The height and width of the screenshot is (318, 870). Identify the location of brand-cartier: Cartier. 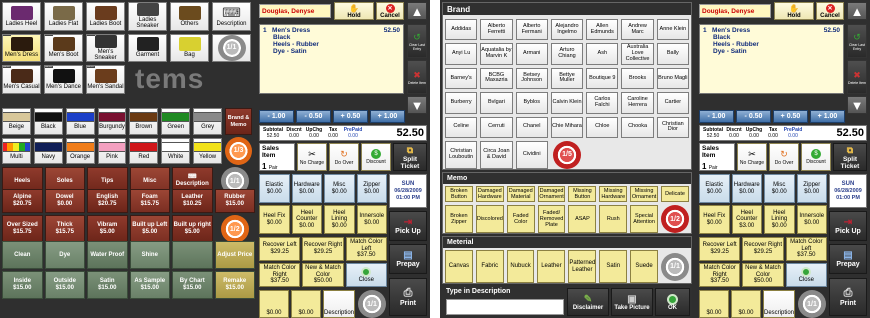
(672, 103).